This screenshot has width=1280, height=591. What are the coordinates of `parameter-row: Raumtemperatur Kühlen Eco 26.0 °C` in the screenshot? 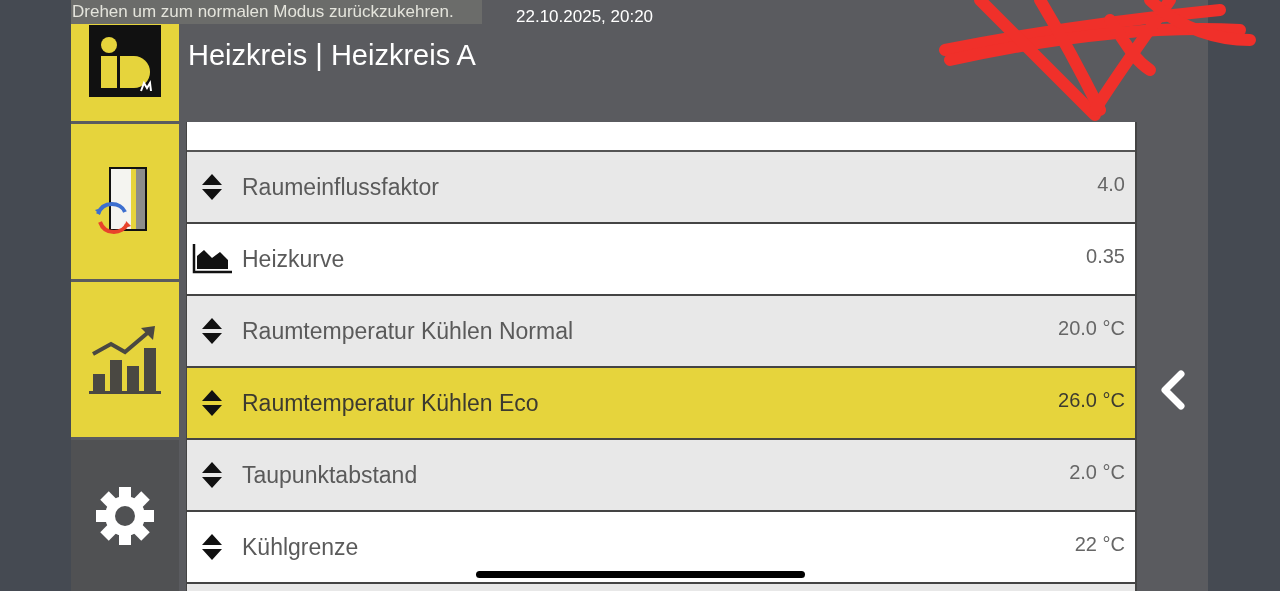 It's located at (661, 404).